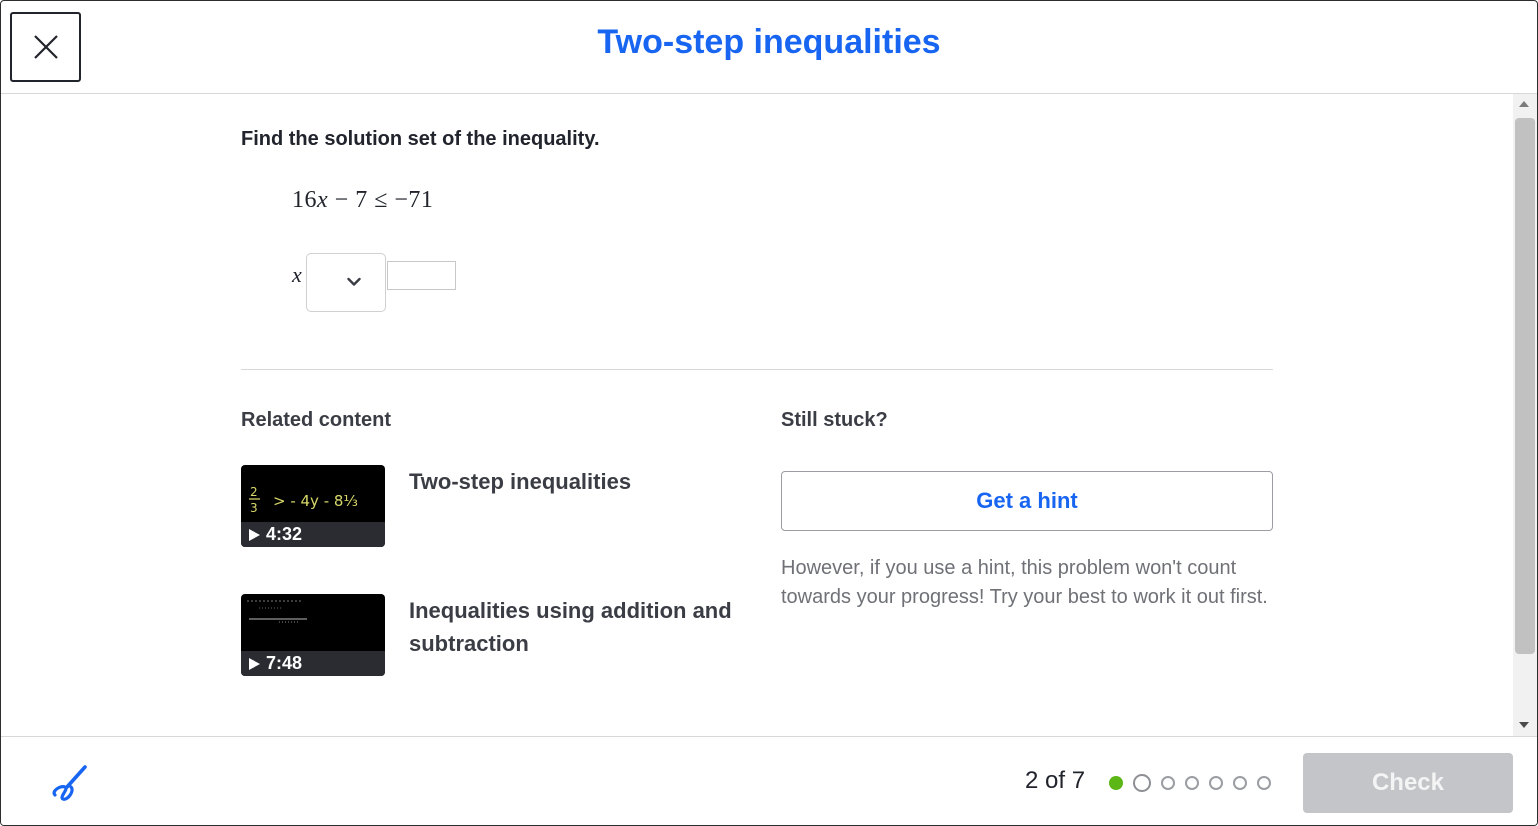 The width and height of the screenshot is (1538, 826). Describe the element at coordinates (1142, 783) in the screenshot. I see `progress-dot-current` at that location.